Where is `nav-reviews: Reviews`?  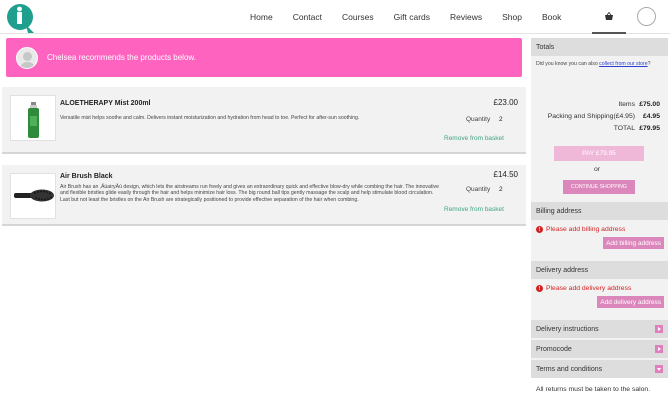 nav-reviews: Reviews is located at coordinates (466, 17).